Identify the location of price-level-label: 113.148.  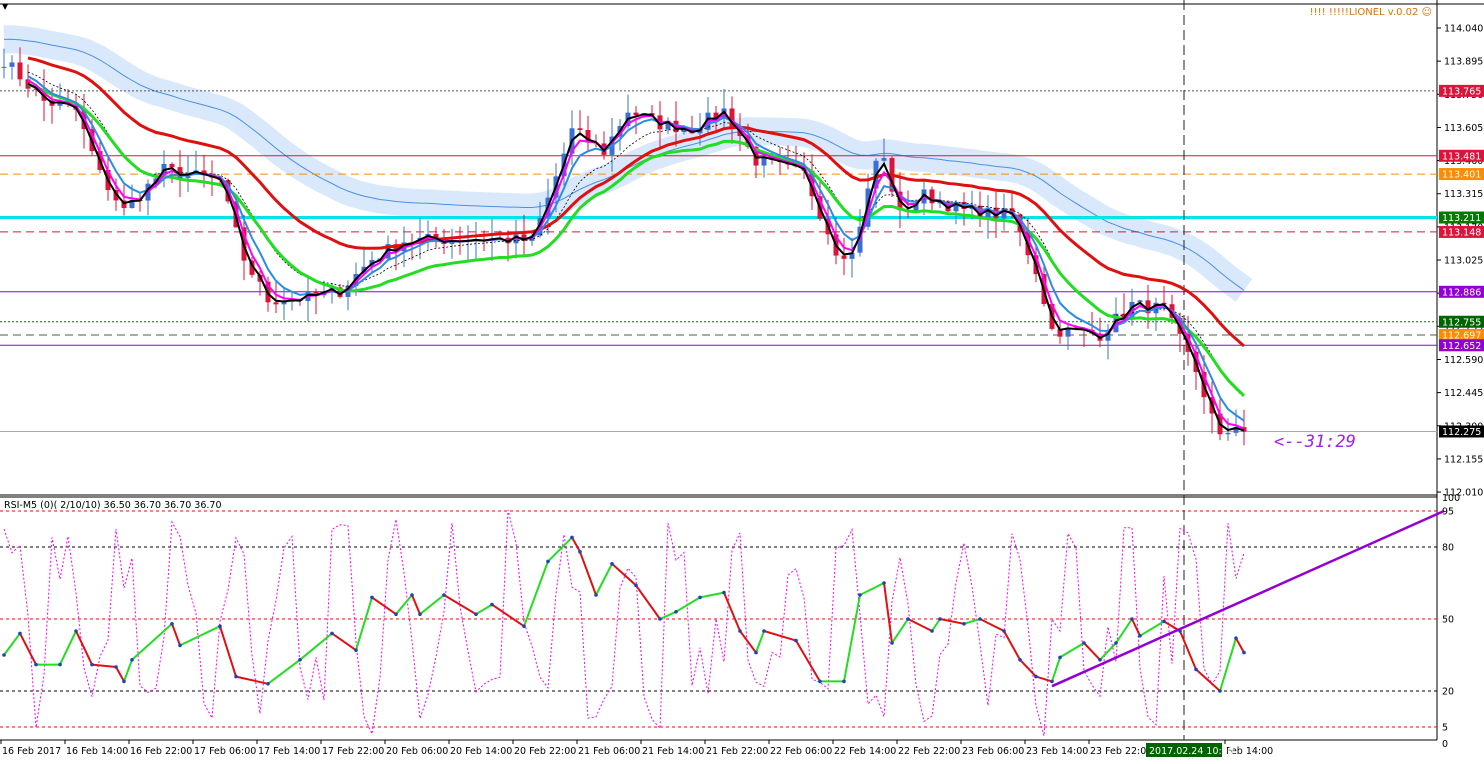
(1461, 232).